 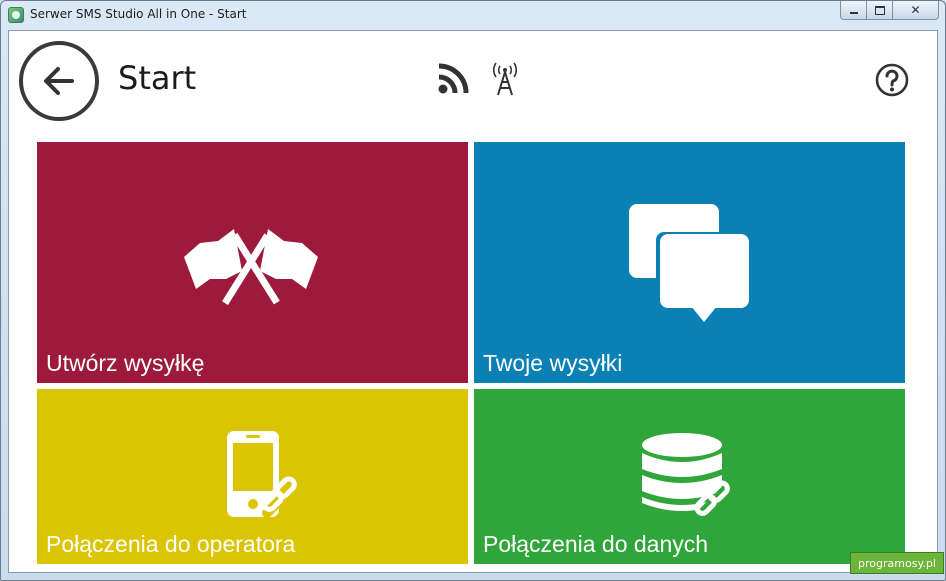 I want to click on watermark: programosy.pl, so click(x=897, y=563).